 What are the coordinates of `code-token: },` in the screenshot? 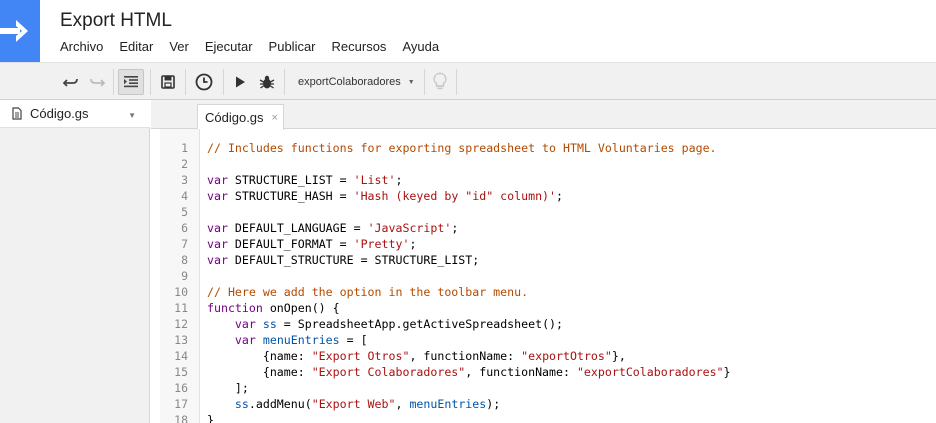 It's located at (618, 356).